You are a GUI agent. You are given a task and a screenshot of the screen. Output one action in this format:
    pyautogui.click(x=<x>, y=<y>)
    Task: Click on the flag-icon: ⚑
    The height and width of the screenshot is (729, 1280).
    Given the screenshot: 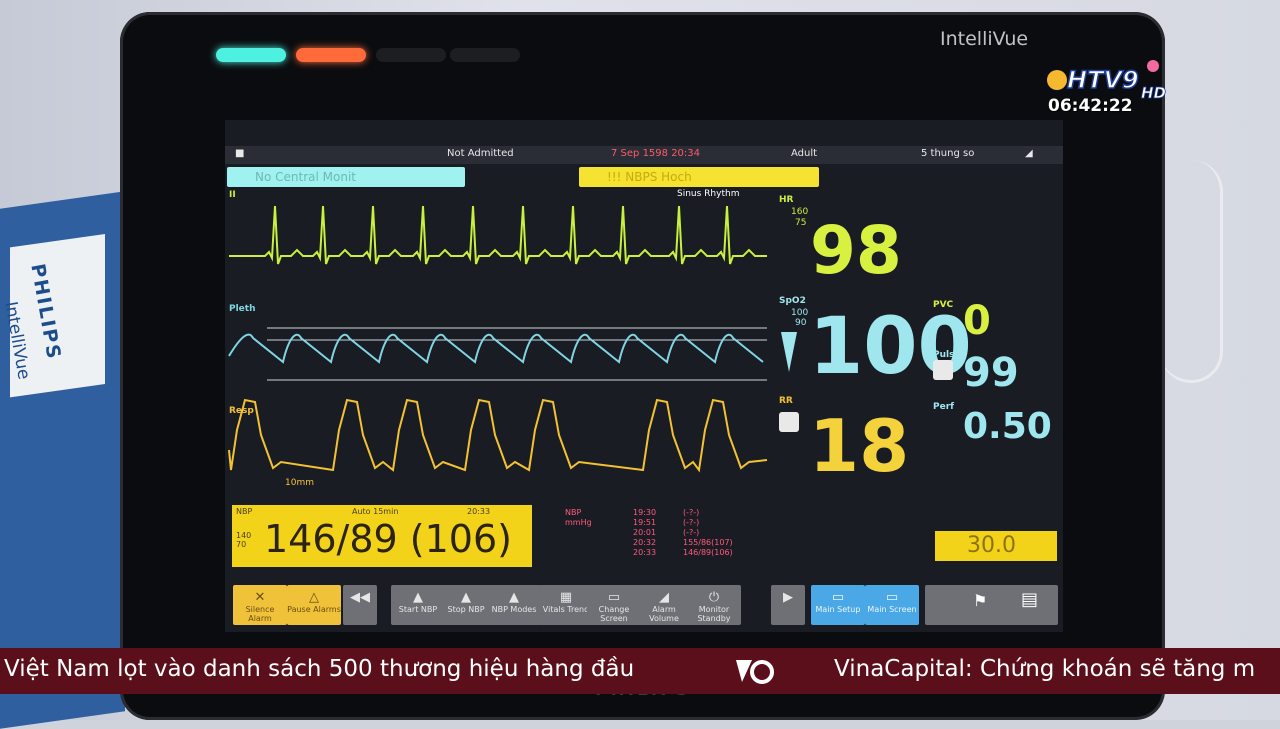 What is the action you would take?
    pyautogui.click(x=980, y=600)
    